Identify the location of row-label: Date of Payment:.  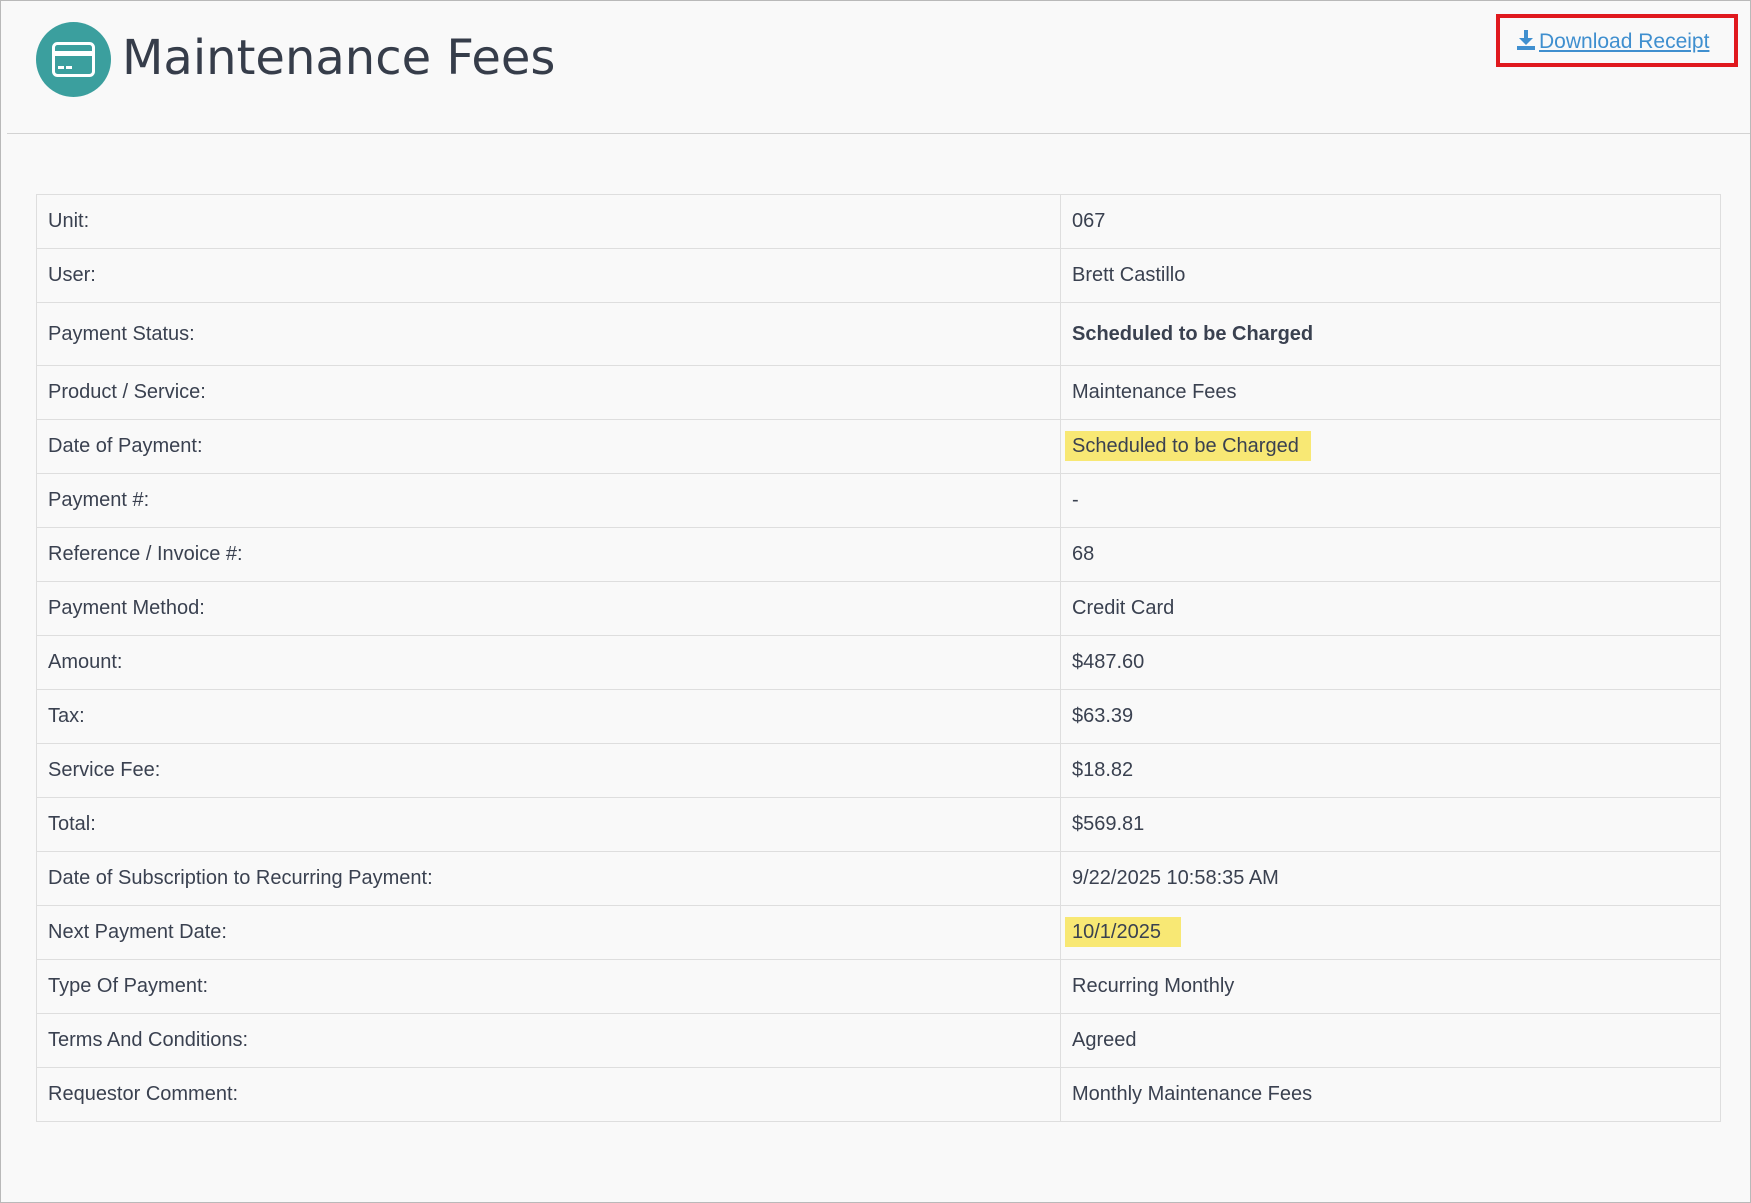
(548, 446).